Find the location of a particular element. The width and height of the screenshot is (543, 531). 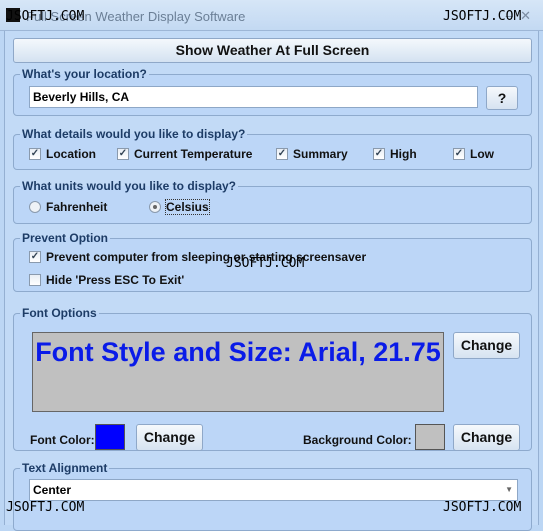

celsius-radio: Celsius is located at coordinates (179, 207).